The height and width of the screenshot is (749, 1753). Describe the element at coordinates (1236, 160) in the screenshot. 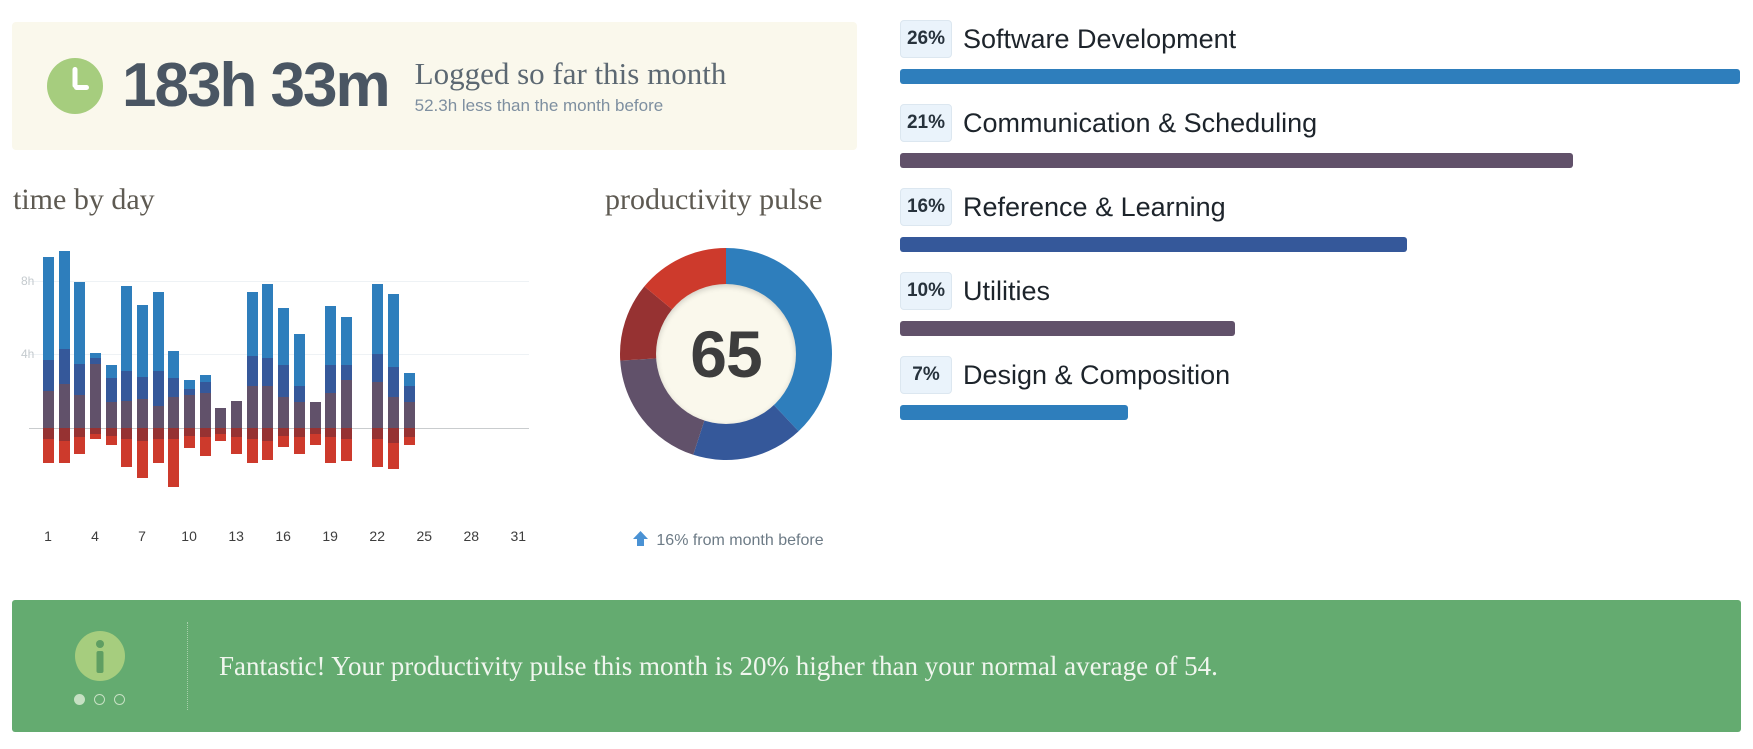

I see `category-bar-fill` at that location.